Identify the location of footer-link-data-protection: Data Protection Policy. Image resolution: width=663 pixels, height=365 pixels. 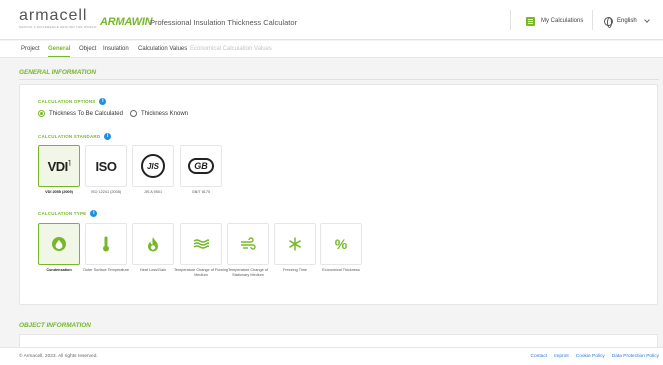
(635, 356).